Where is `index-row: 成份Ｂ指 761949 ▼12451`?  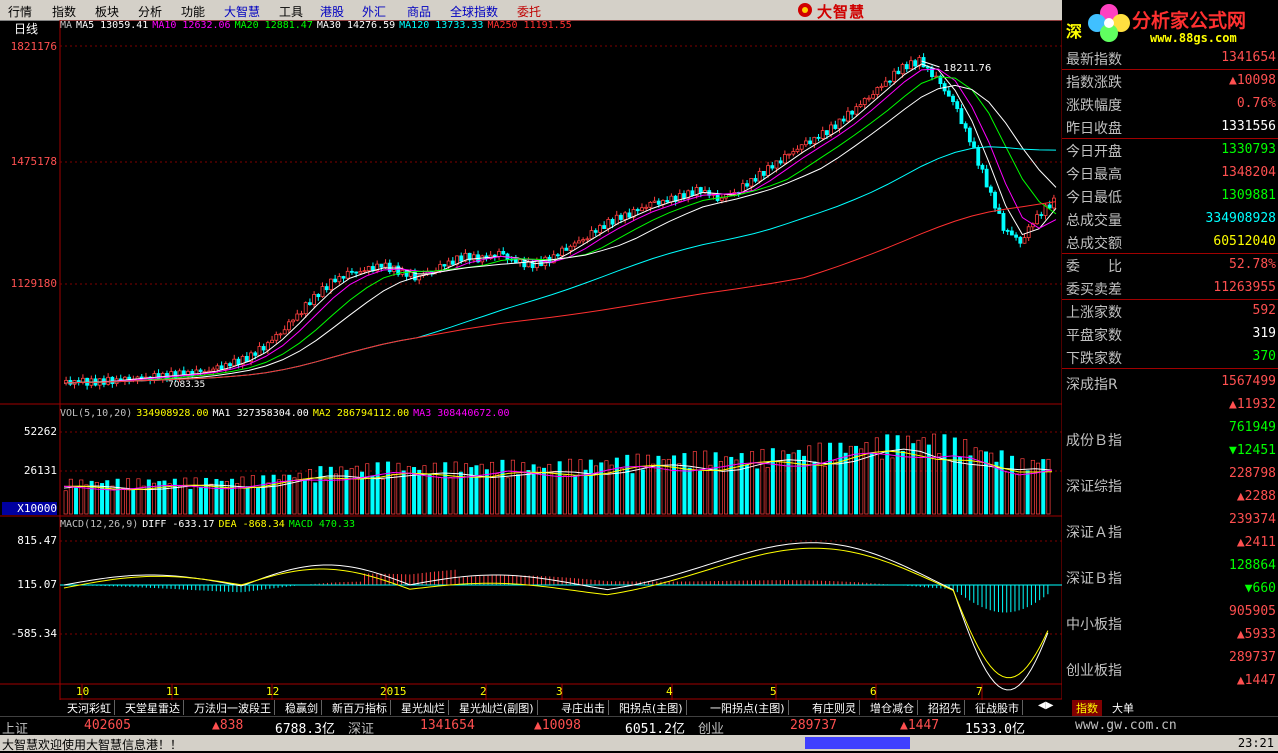
index-row: 成份Ｂ指 761949 ▼12451 is located at coordinates (1170, 441).